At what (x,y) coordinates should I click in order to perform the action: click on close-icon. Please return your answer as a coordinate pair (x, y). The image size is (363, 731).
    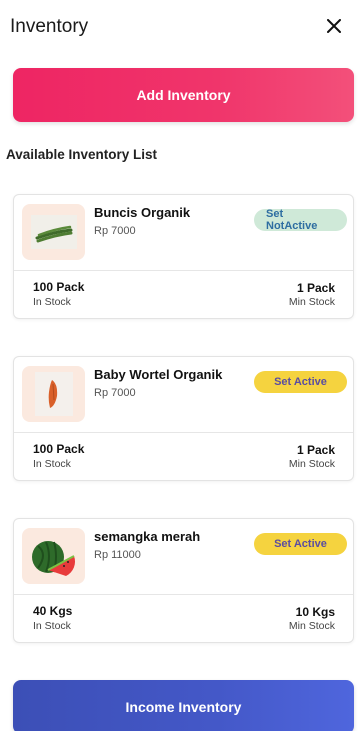
    Looking at the image, I should click on (334, 26).